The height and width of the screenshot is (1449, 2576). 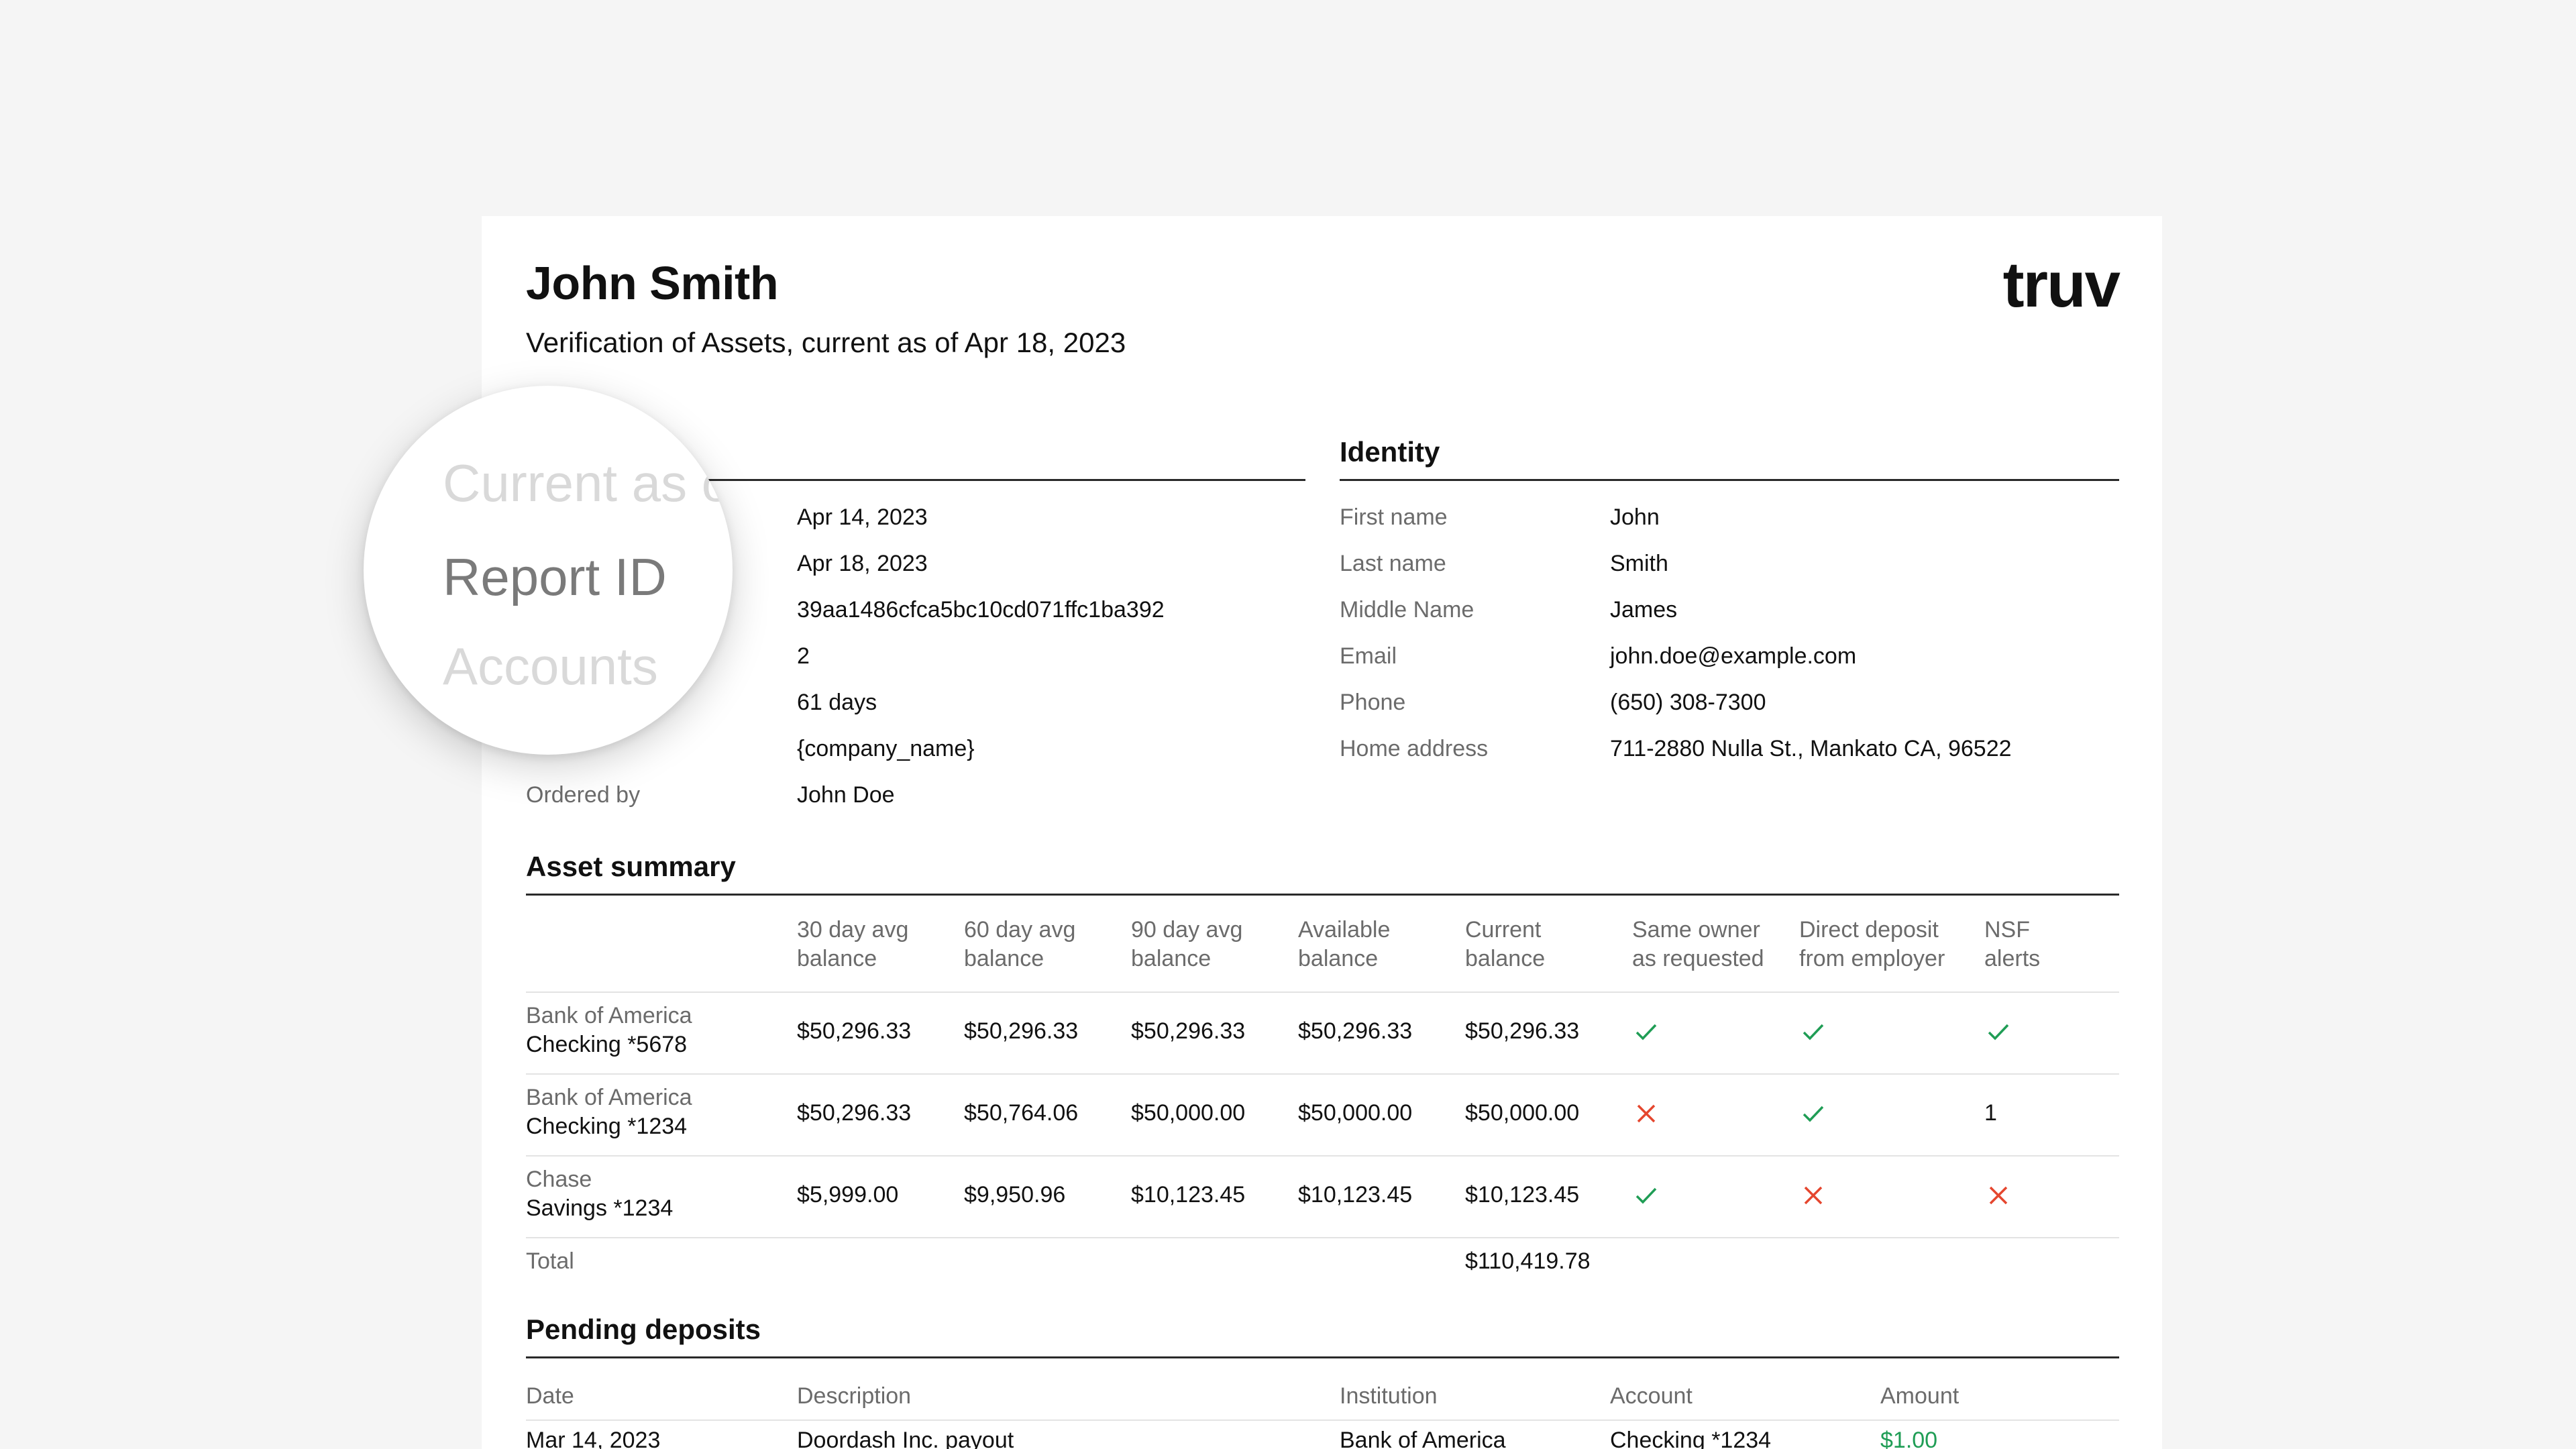 What do you see at coordinates (631, 866) in the screenshot?
I see `asset-summary-heading: Asset summary` at bounding box center [631, 866].